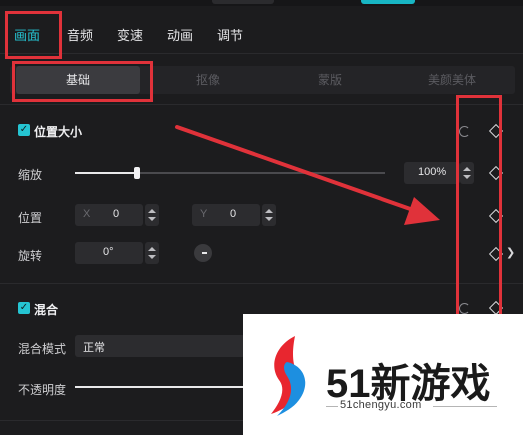 The width and height of the screenshot is (523, 435). What do you see at coordinates (381, 405) in the screenshot?
I see `watermark-url: 51chengyu.com` at bounding box center [381, 405].